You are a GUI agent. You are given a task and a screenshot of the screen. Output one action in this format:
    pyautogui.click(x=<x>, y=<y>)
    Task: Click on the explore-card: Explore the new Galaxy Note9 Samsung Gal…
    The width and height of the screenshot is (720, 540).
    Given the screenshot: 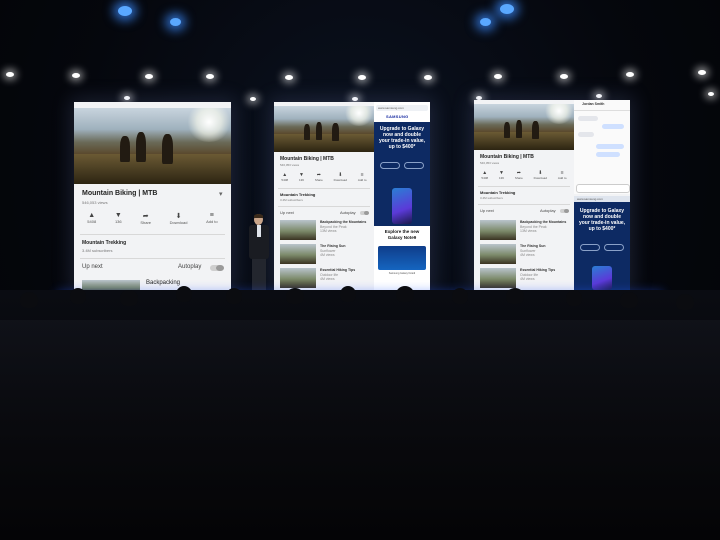 What is the action you would take?
    pyautogui.click(x=402, y=255)
    